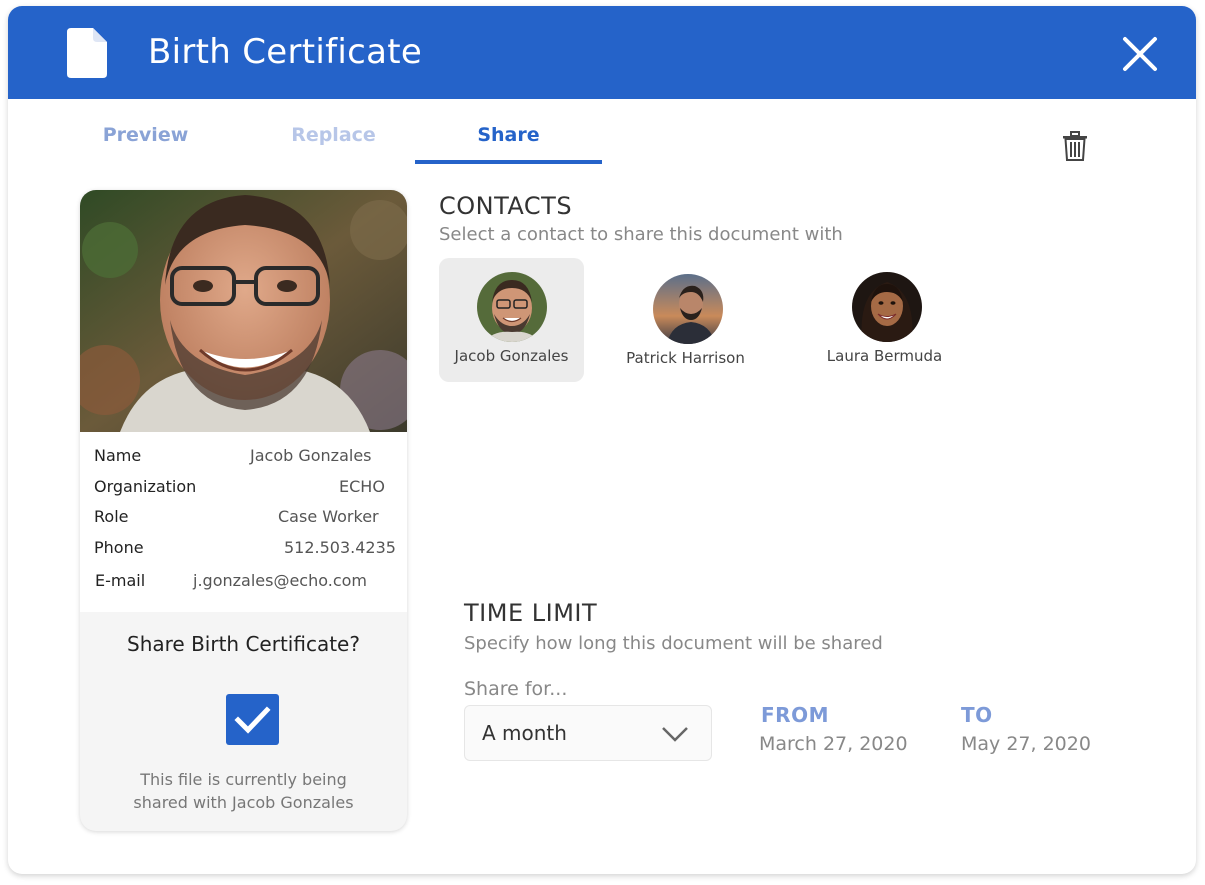 This screenshot has width=1205, height=885. Describe the element at coordinates (977, 715) in the screenshot. I see `to-label: TO` at that location.